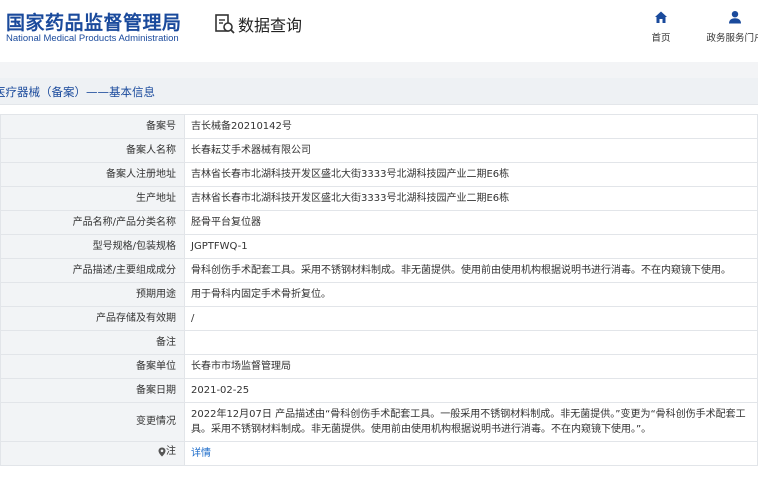  I want to click on row-label: 型号规格/包装规格, so click(92, 246).